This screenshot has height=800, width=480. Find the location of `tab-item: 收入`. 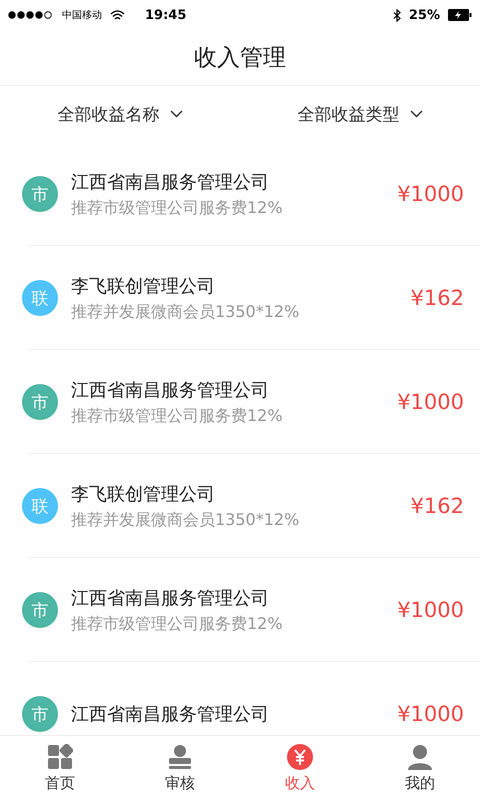

tab-item: 收入 is located at coordinates (300, 768).